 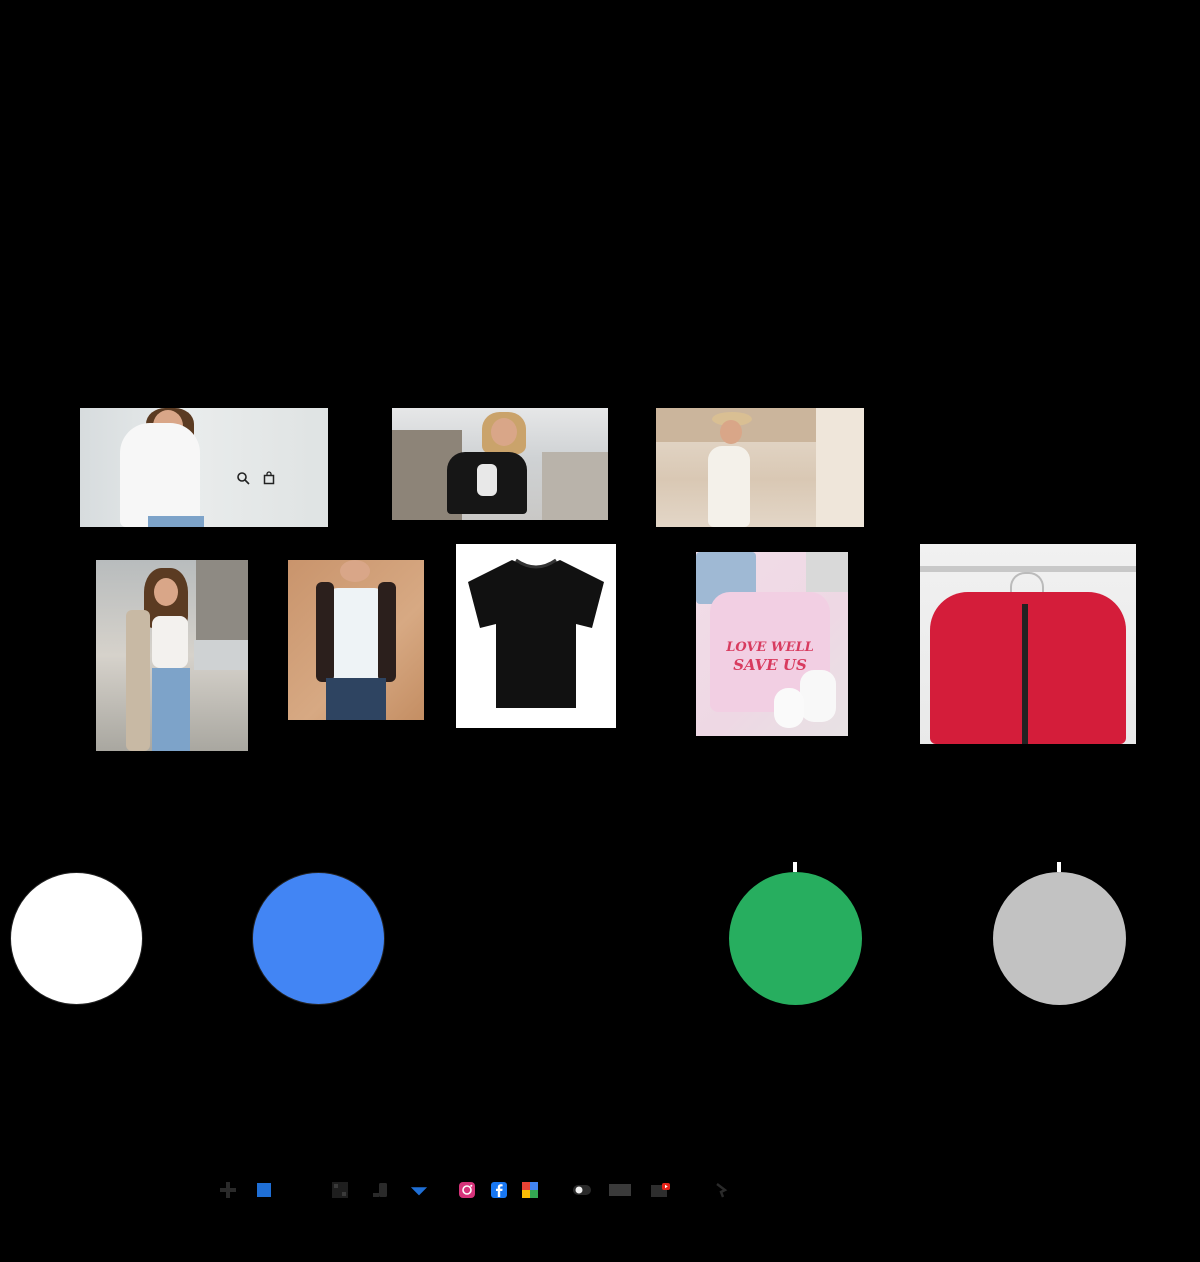 I want to click on toggle-icon, so click(x=582, y=1190).